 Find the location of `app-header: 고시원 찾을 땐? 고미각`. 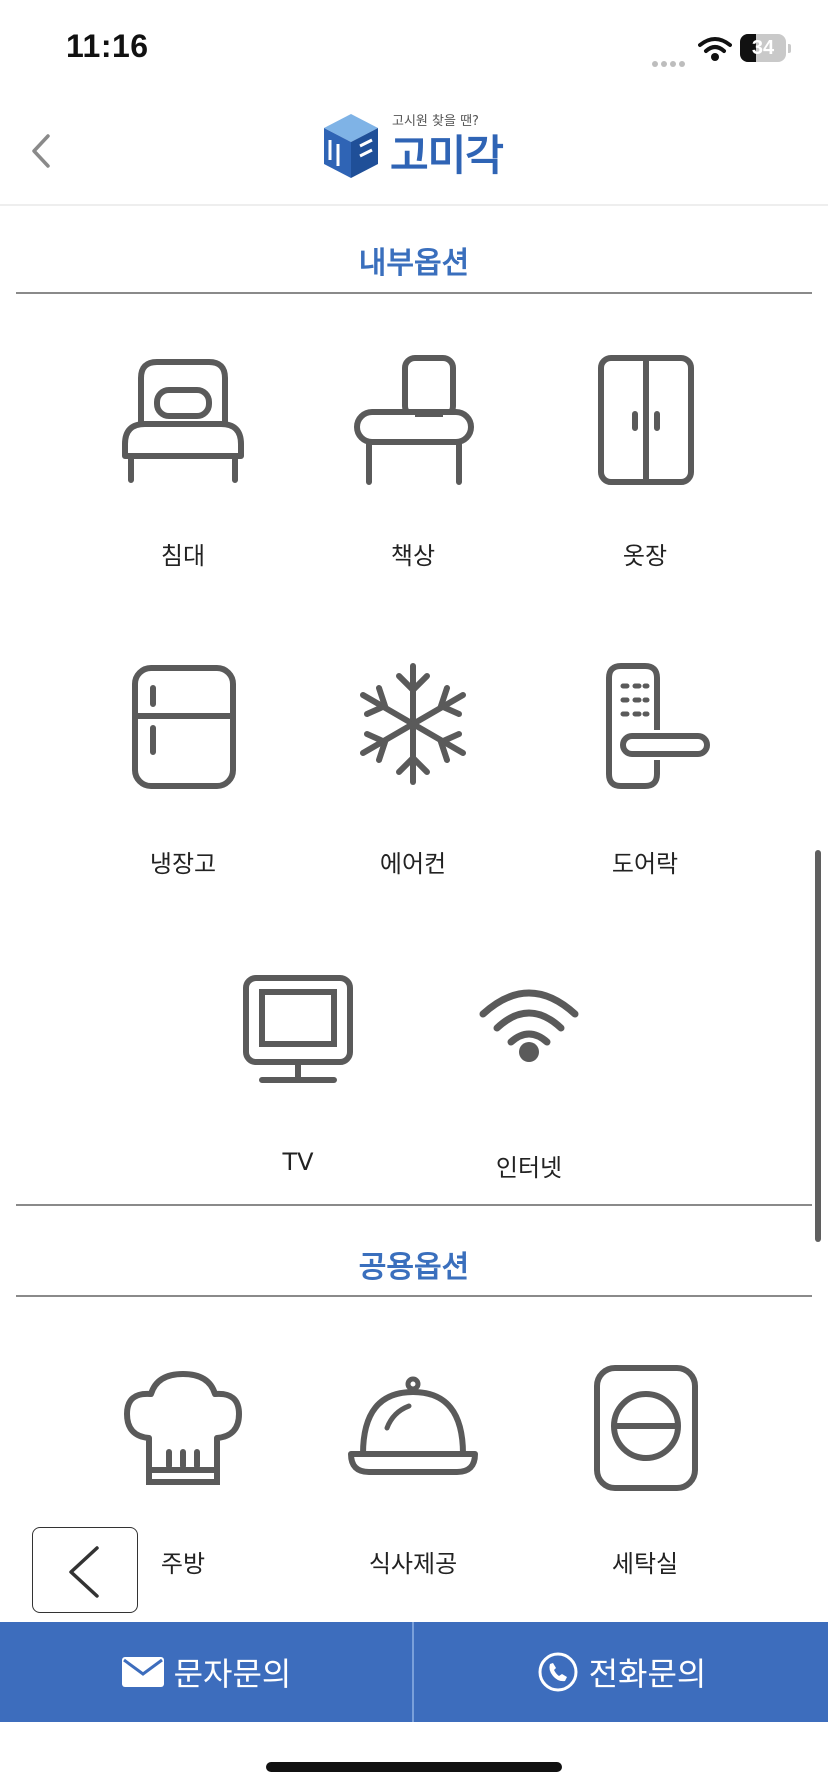

app-header: 고시원 찾을 땐? 고미각 is located at coordinates (414, 153).